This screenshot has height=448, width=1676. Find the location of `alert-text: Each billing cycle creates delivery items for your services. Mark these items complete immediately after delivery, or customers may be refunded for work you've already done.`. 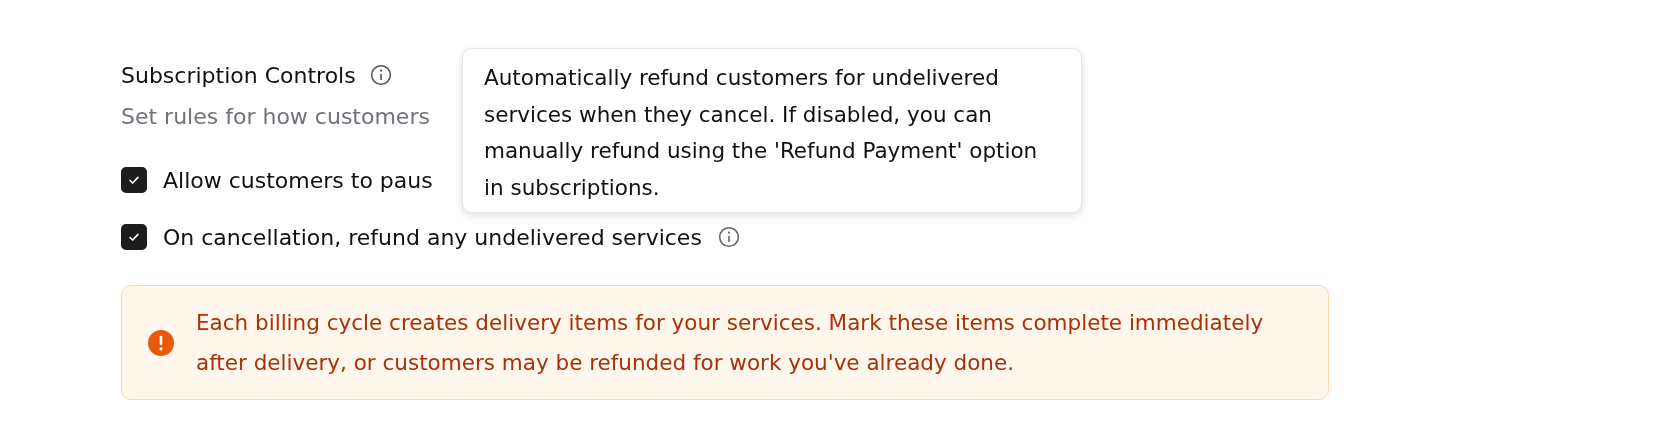

alert-text: Each billing cycle creates delivery items for your services. Mark these items complete immediately after delivery, or customers may be refunded for work you've already done. is located at coordinates (730, 342).